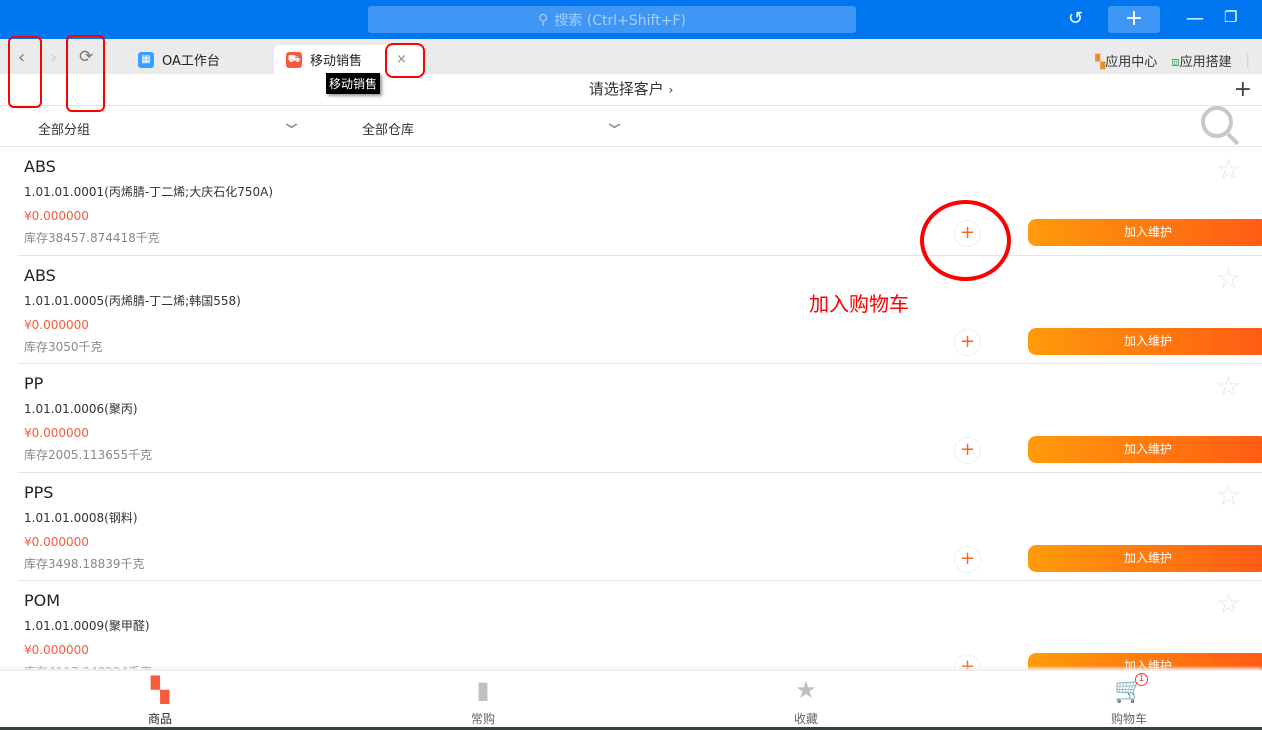 This screenshot has width=1262, height=730. I want to click on link-label: 应用中心, so click(1131, 62).